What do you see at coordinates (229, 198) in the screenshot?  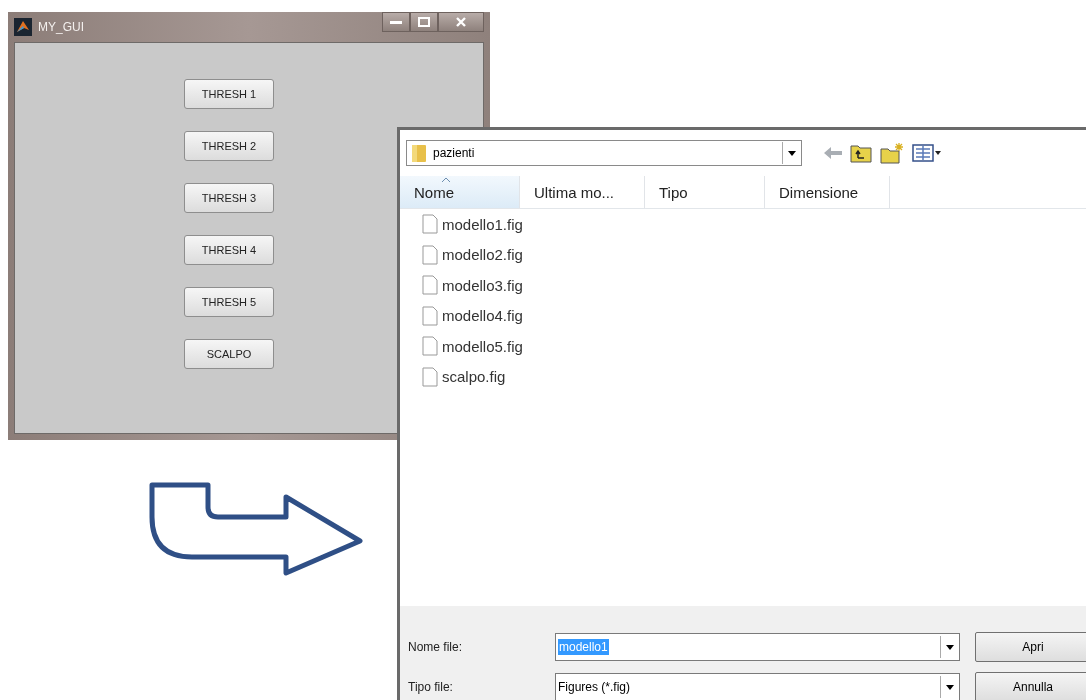 I see `thresh-button: THRESH 3` at bounding box center [229, 198].